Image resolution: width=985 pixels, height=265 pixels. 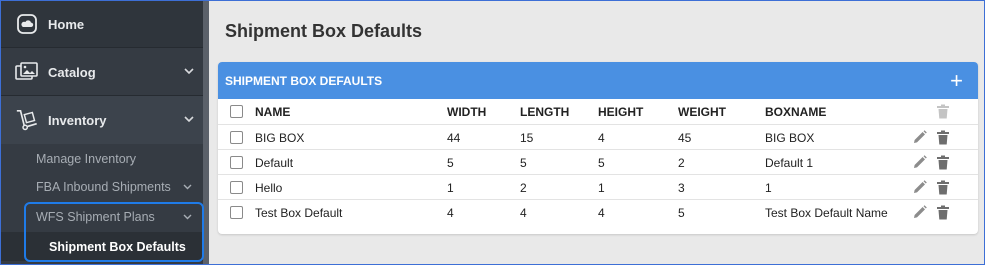 I want to click on cell-height: 1, so click(x=601, y=187).